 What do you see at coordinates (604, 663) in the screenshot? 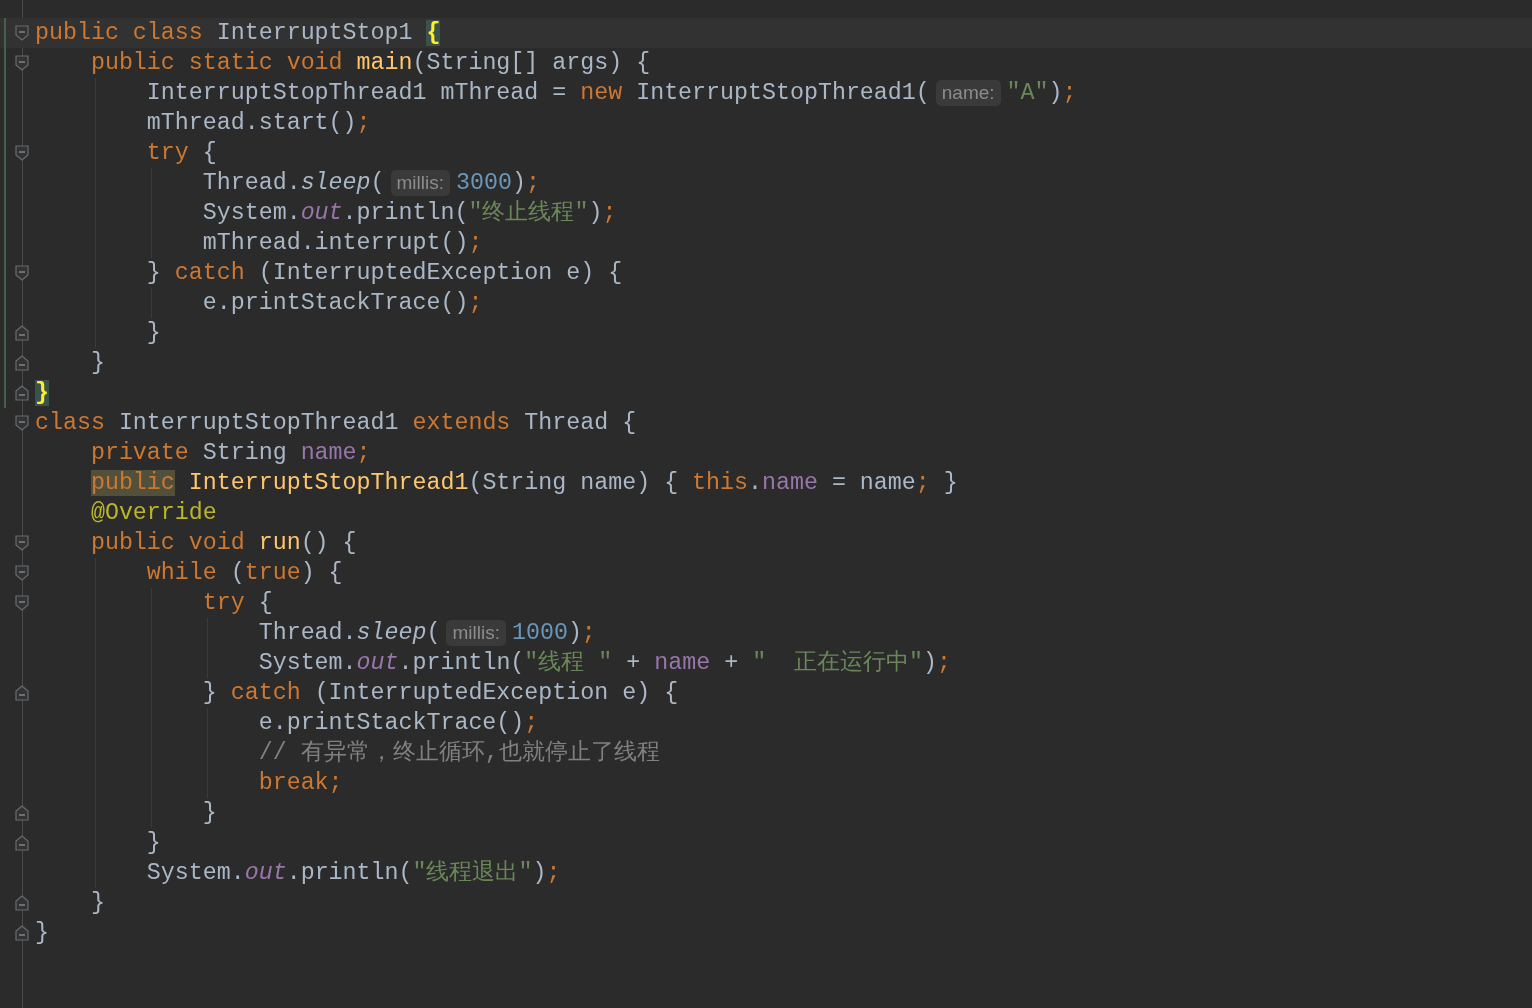
I see `code-text: System.out.println("线程 " + name + " 正在运行中");` at bounding box center [604, 663].